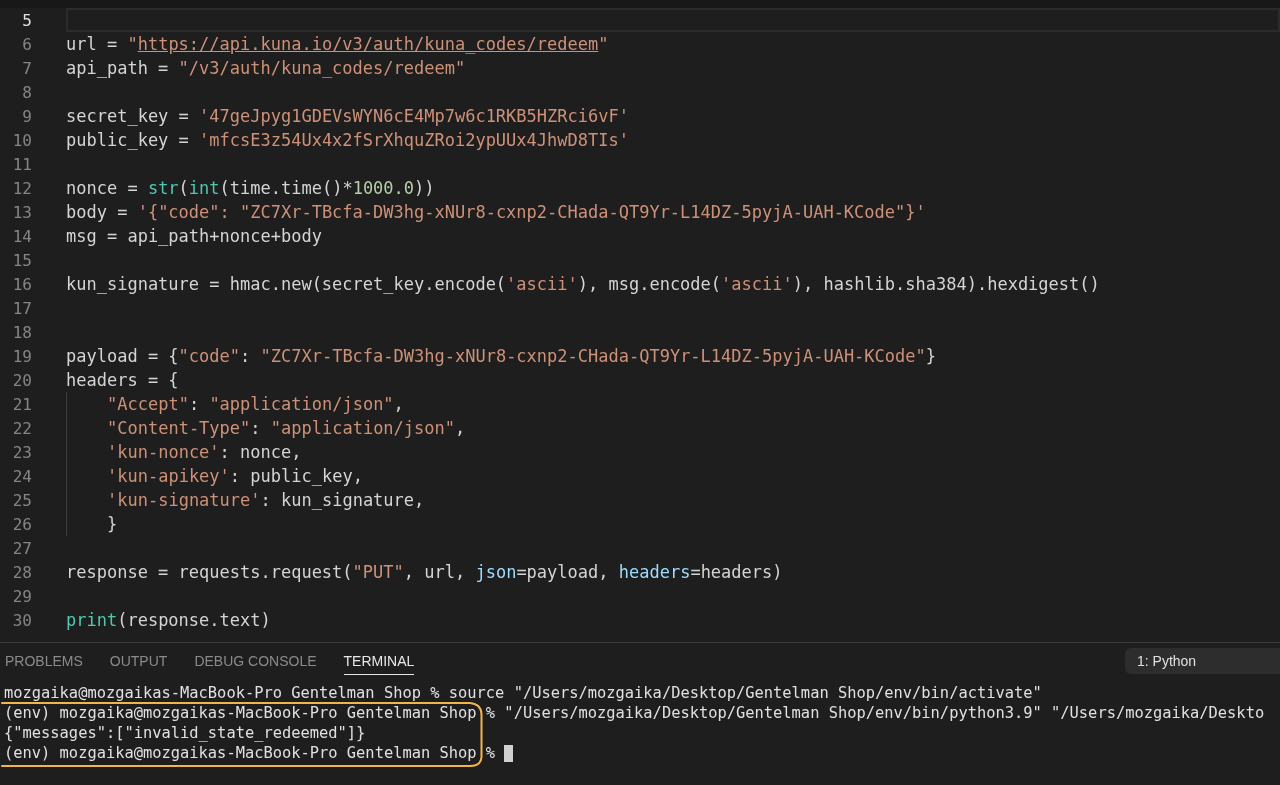  Describe the element at coordinates (21, 380) in the screenshot. I see `line-number: 20` at that location.